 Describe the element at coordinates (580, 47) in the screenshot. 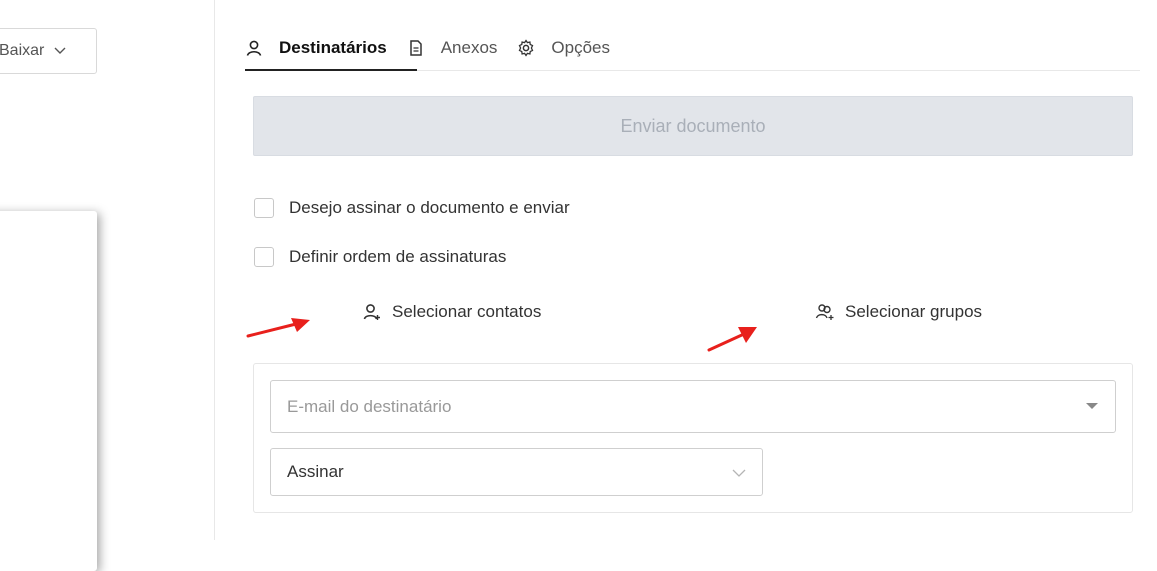

I see `tab-label: Opções` at that location.